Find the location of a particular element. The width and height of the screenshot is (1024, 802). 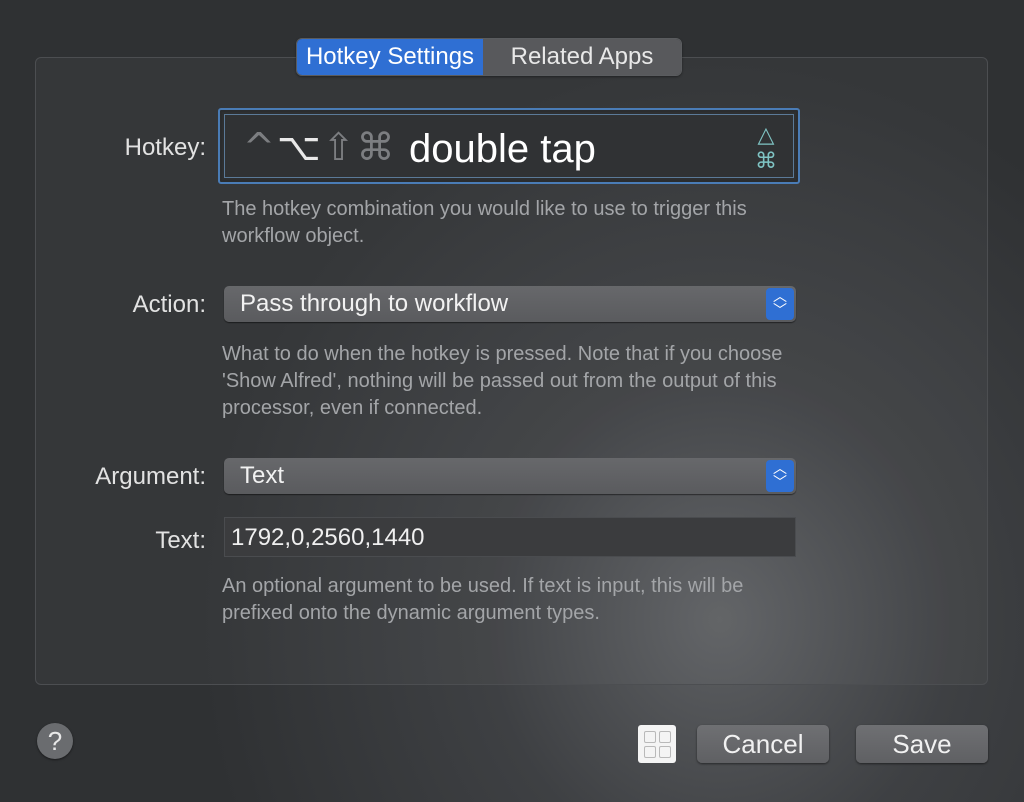

grid-icon is located at coordinates (657, 744).